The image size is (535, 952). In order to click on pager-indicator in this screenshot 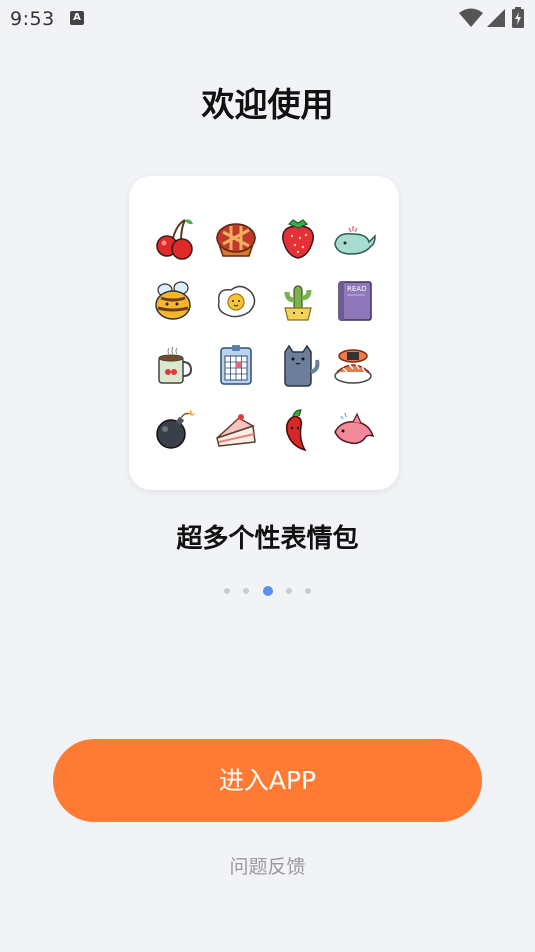, I will do `click(267, 589)`.